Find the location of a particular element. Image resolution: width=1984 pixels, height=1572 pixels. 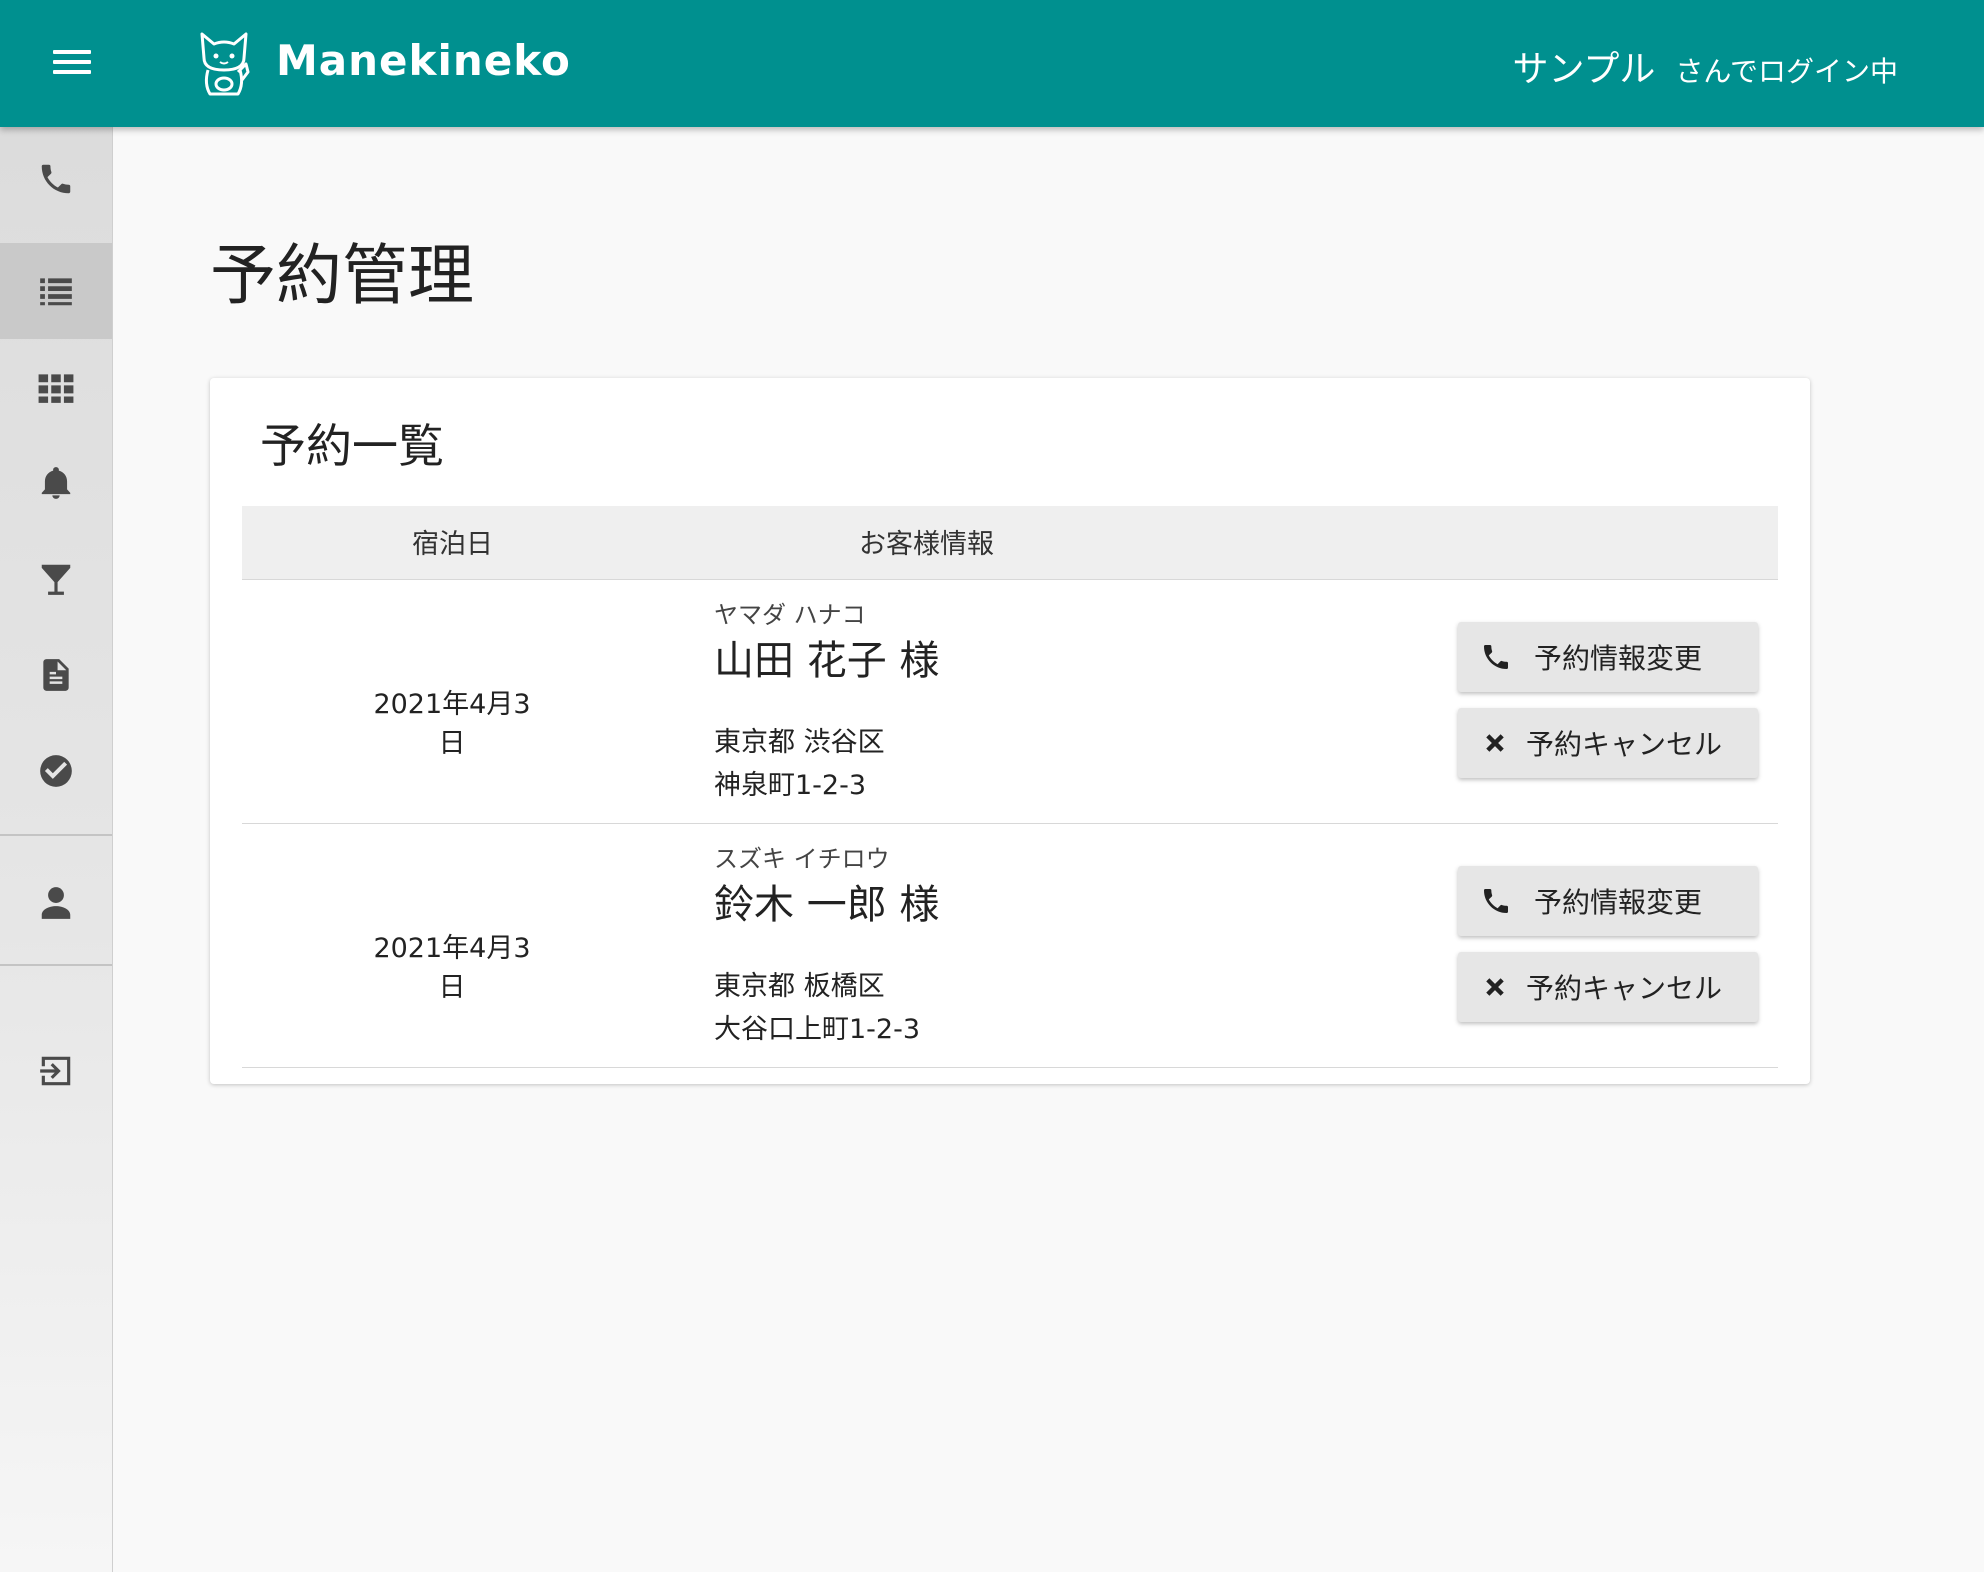

logout-icon is located at coordinates (55, 1071).